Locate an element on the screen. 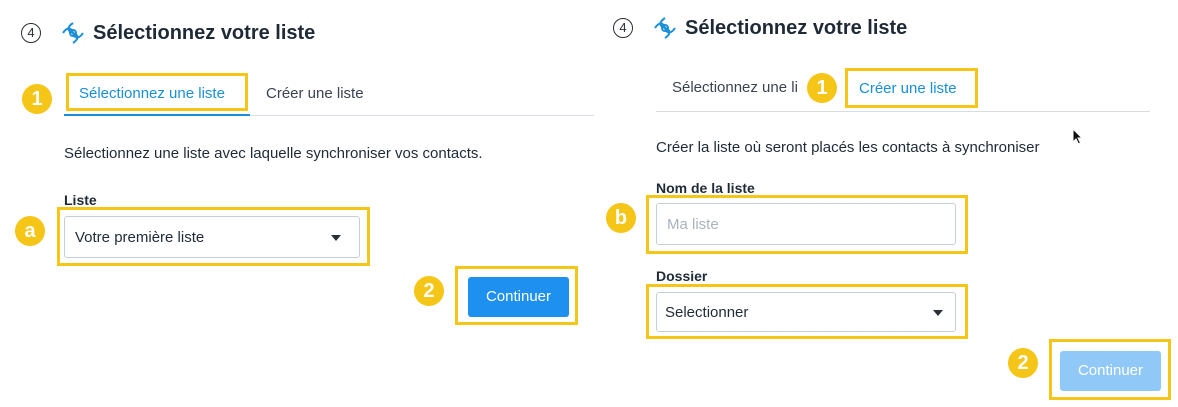  list-name-input is located at coordinates (806, 224).